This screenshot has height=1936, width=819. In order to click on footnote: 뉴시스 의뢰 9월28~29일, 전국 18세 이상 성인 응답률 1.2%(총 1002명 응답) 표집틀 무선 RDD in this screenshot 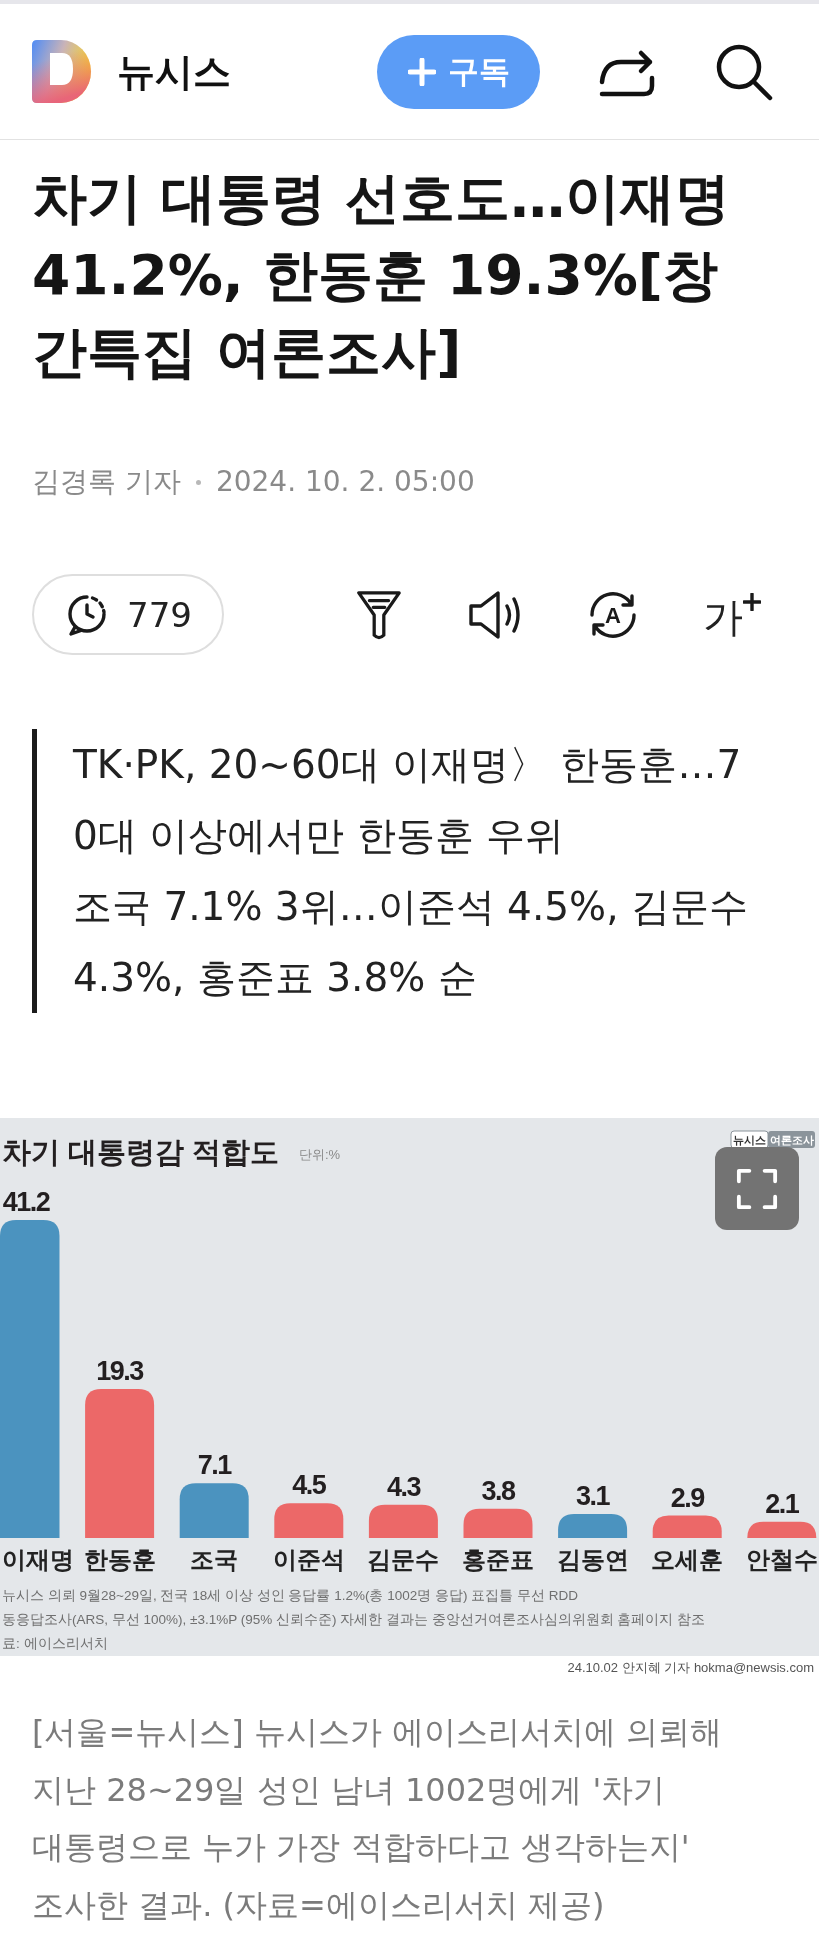, I will do `click(290, 1595)`.